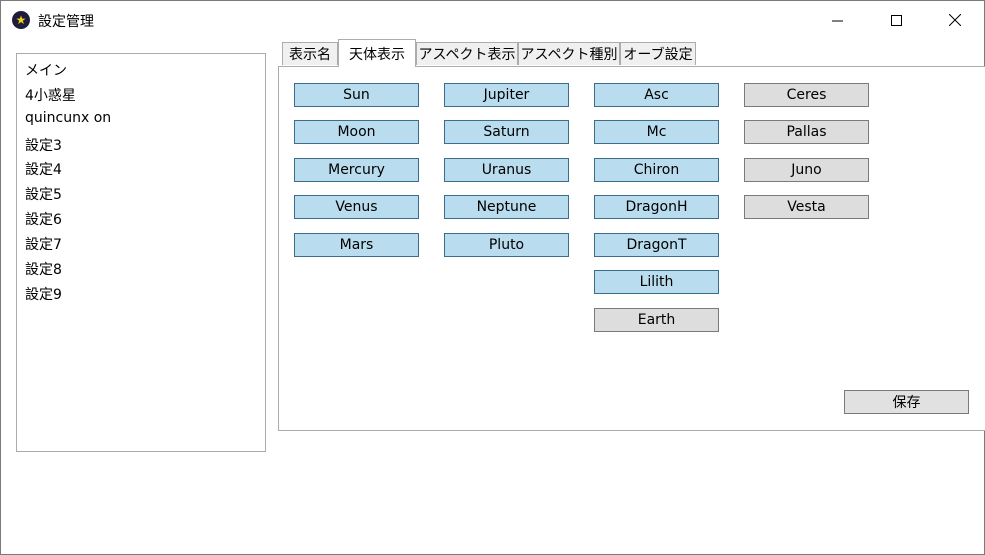 This screenshot has width=985, height=555. What do you see at coordinates (656, 245) in the screenshot?
I see `toggle-dragont-button: DragonT` at bounding box center [656, 245].